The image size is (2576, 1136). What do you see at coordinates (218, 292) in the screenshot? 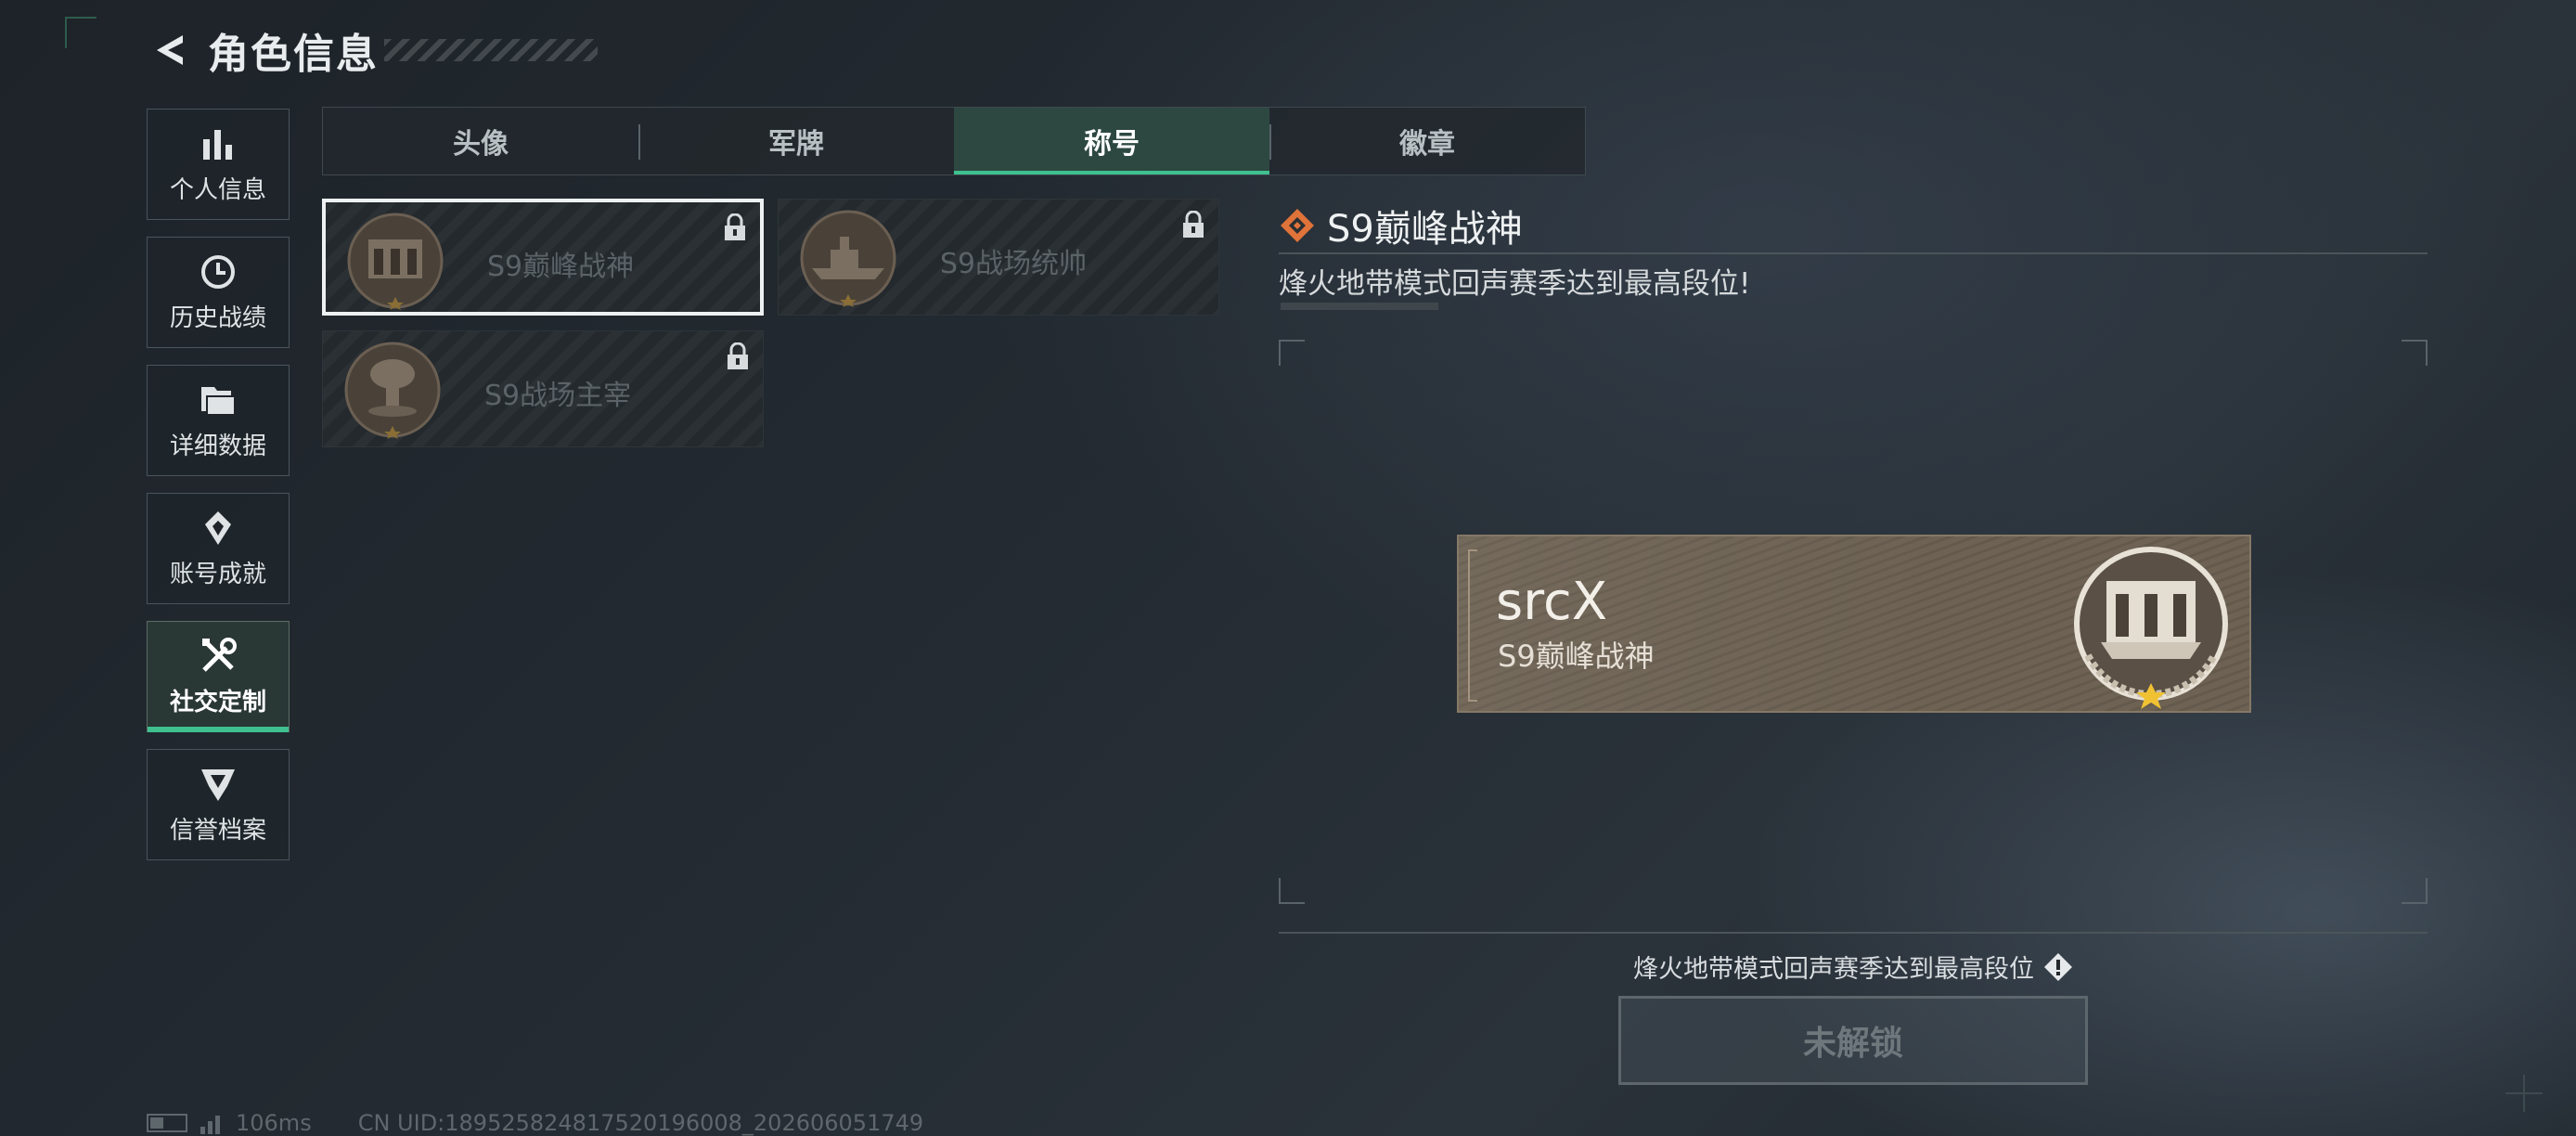
I see `sidebar-item-history: 历史战绩` at bounding box center [218, 292].